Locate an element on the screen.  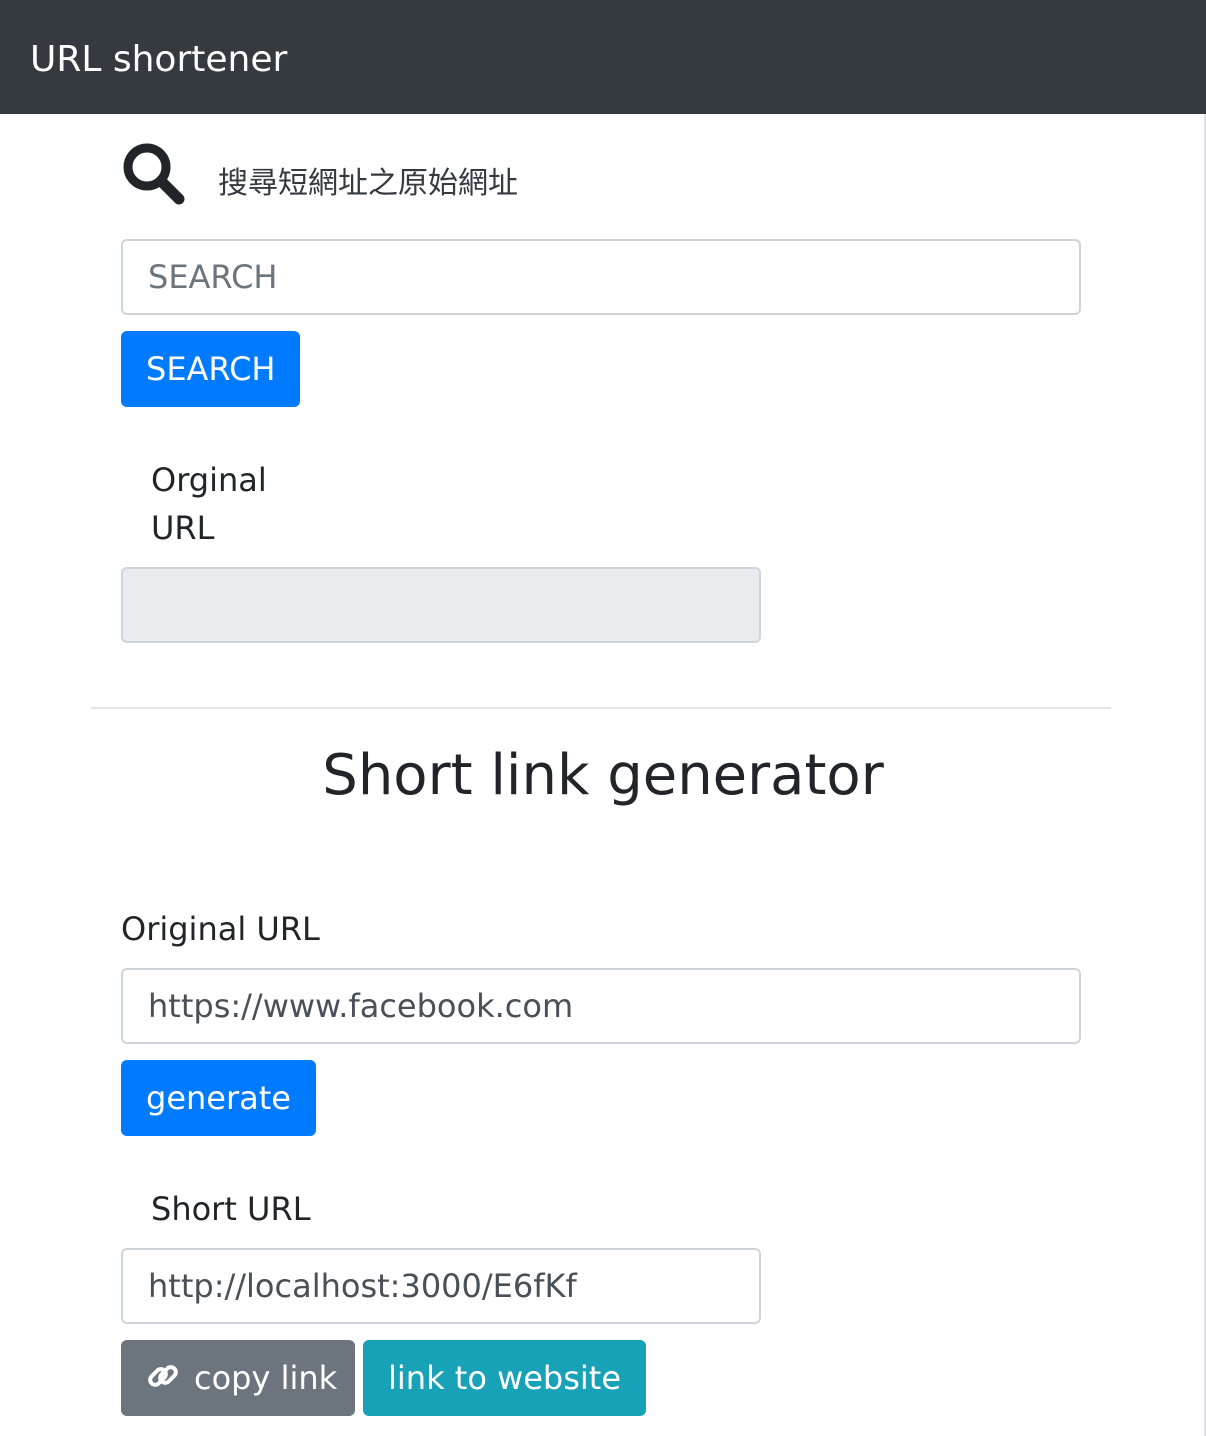
copy-link-label: copy link is located at coordinates (266, 1378).